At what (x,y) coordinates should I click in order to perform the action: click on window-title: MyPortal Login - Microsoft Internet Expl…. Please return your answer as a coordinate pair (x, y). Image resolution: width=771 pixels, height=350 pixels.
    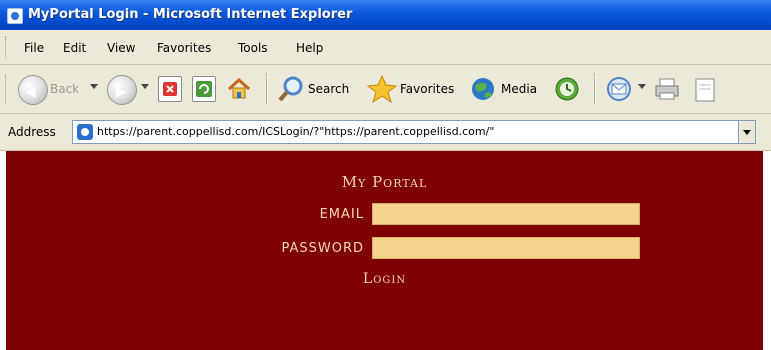
    Looking at the image, I should click on (190, 14).